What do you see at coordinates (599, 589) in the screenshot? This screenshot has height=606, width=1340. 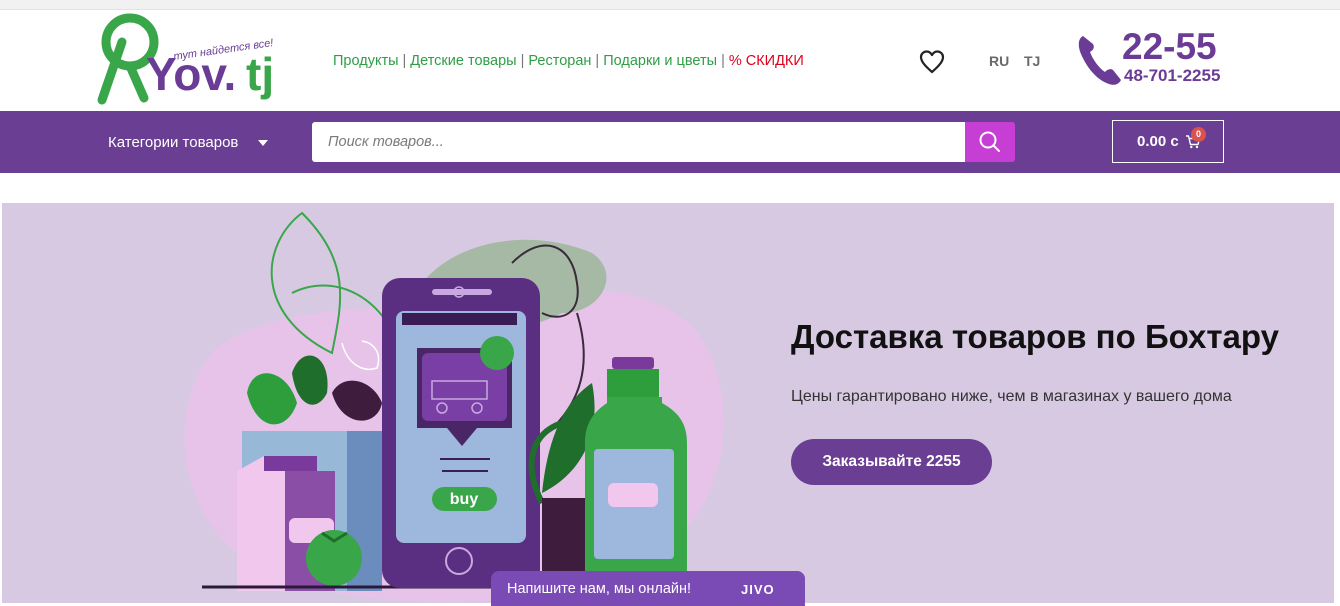 I see `chat-label: Напишите нам, мы онлайн!` at bounding box center [599, 589].